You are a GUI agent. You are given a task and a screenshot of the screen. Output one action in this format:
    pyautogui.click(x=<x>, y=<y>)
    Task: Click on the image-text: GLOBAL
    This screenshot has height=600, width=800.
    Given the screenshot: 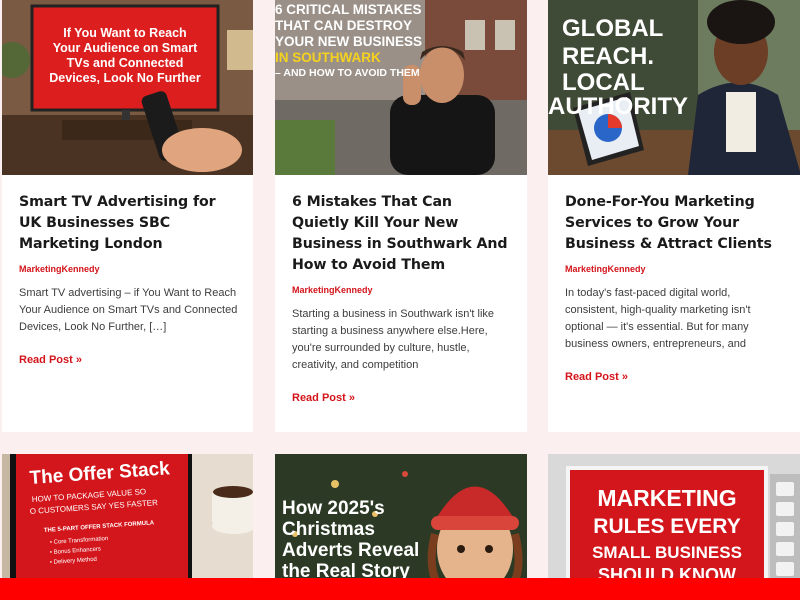 What is the action you would take?
    pyautogui.click(x=612, y=28)
    